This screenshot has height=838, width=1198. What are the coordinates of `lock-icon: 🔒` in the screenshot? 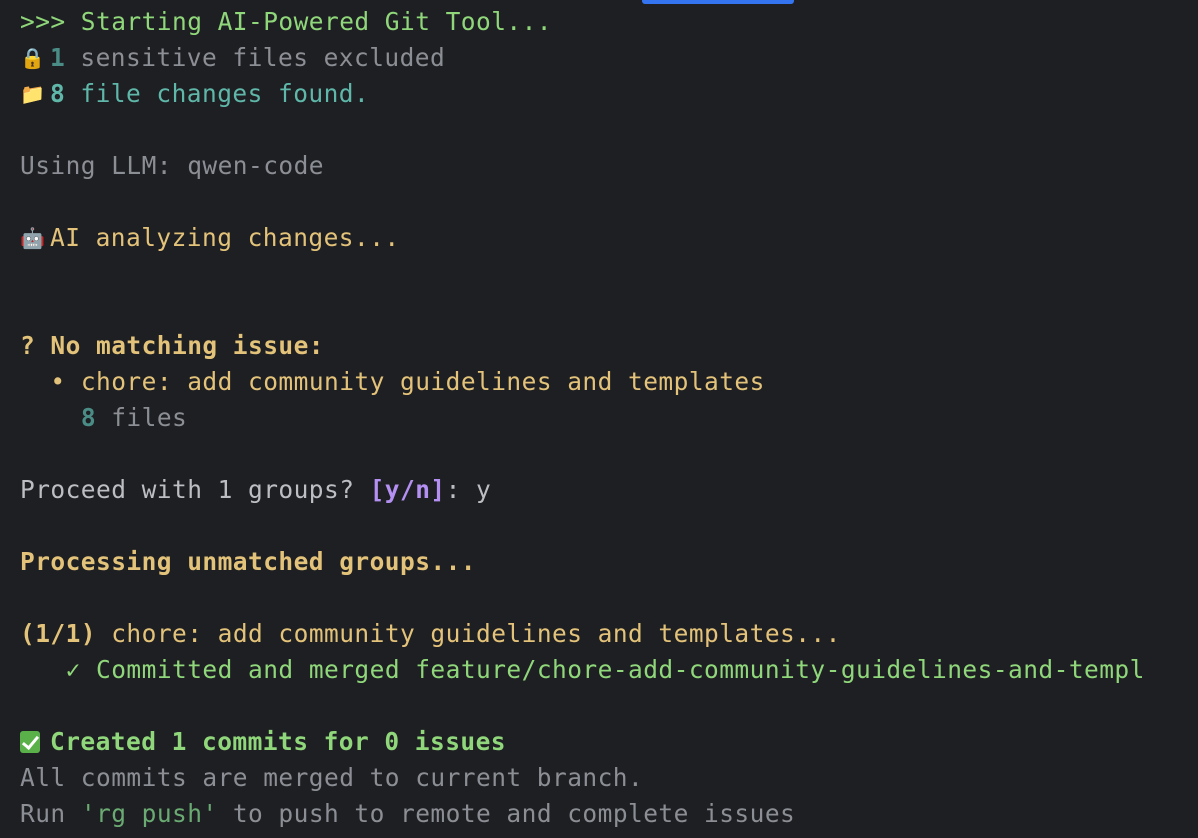 It's located at (33, 58).